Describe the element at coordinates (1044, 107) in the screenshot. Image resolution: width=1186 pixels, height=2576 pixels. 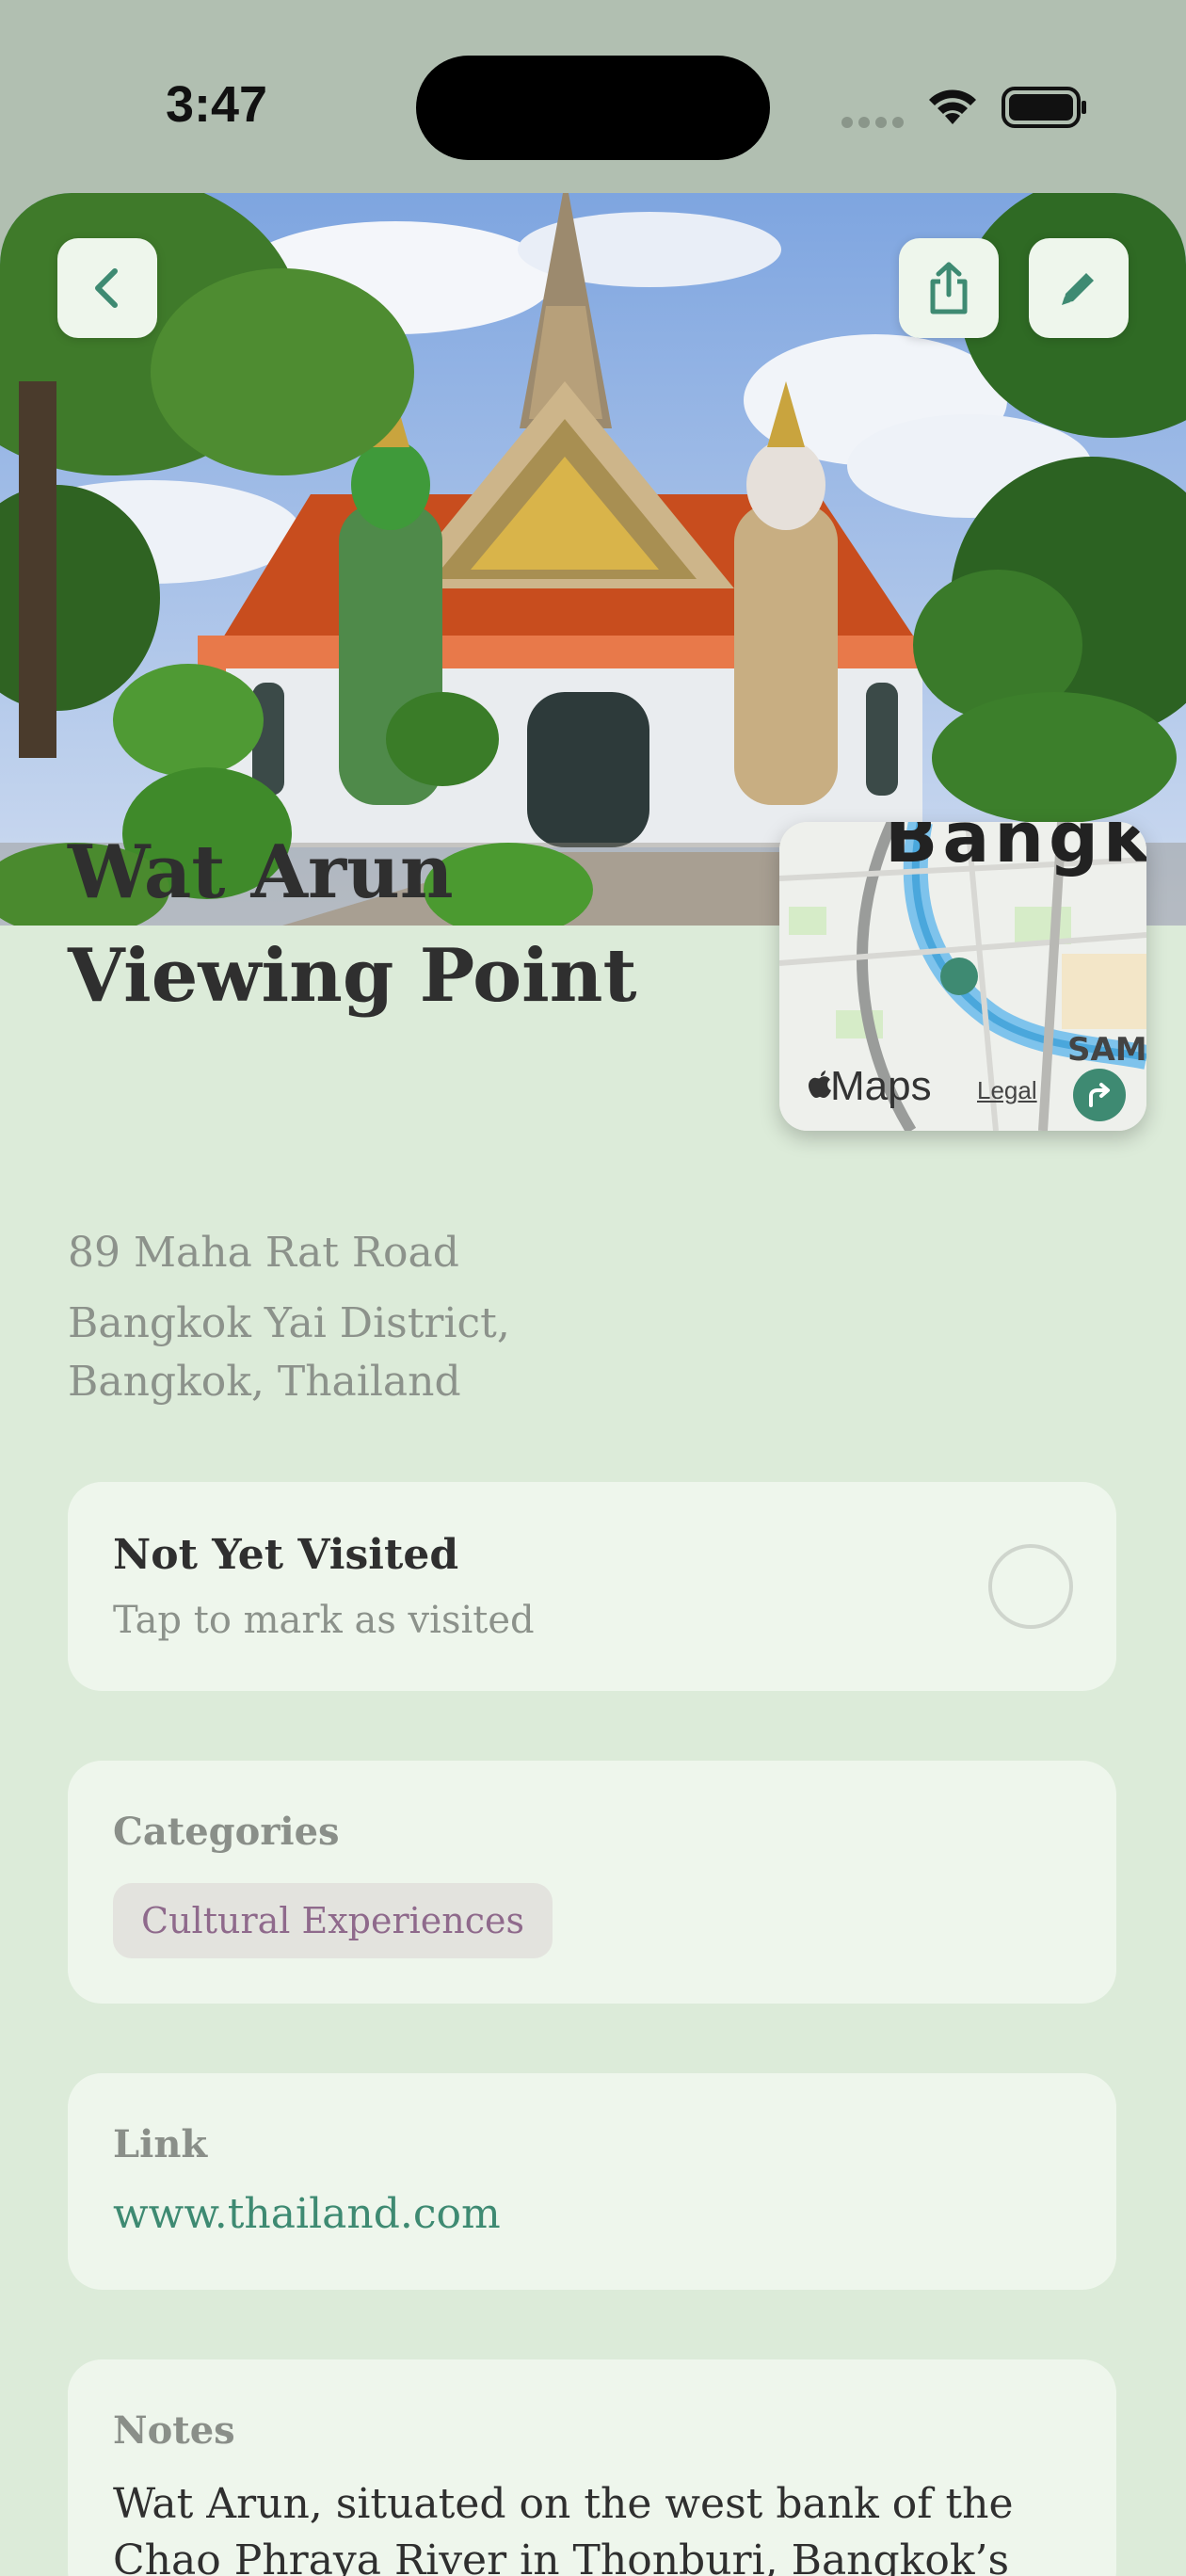
I see `battery-icon` at that location.